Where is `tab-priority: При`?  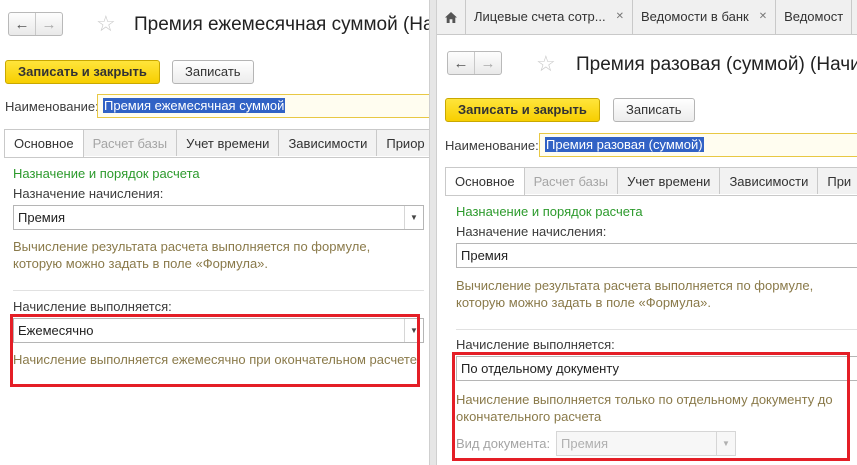 tab-priority: При is located at coordinates (837, 180).